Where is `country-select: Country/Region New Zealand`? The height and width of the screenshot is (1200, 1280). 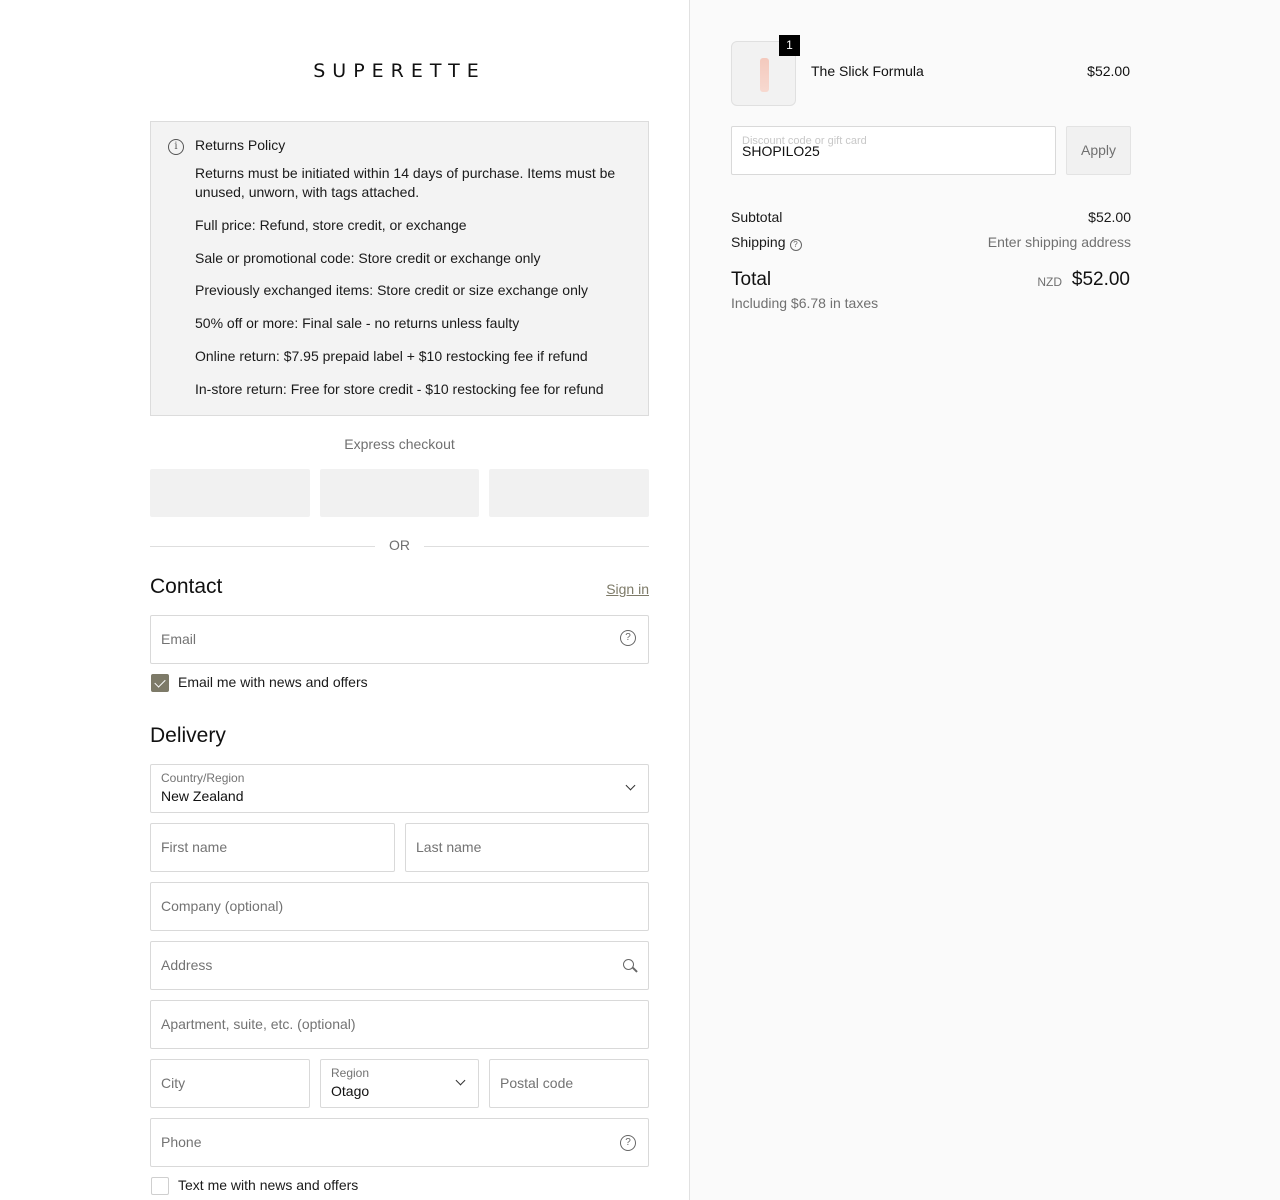 country-select: Country/Region New Zealand is located at coordinates (399, 788).